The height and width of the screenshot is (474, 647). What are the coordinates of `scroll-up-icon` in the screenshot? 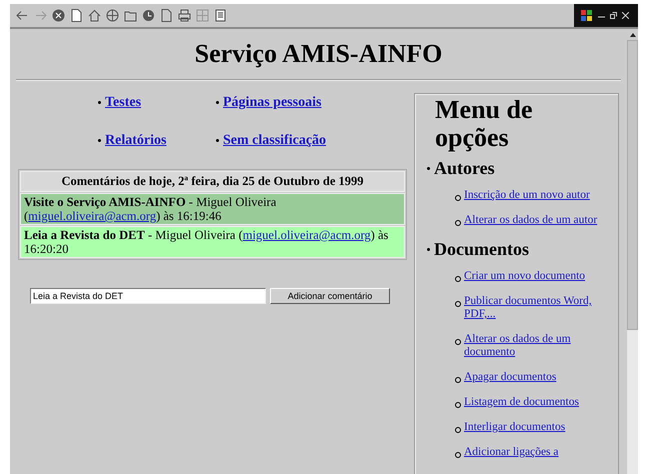 It's located at (633, 34).